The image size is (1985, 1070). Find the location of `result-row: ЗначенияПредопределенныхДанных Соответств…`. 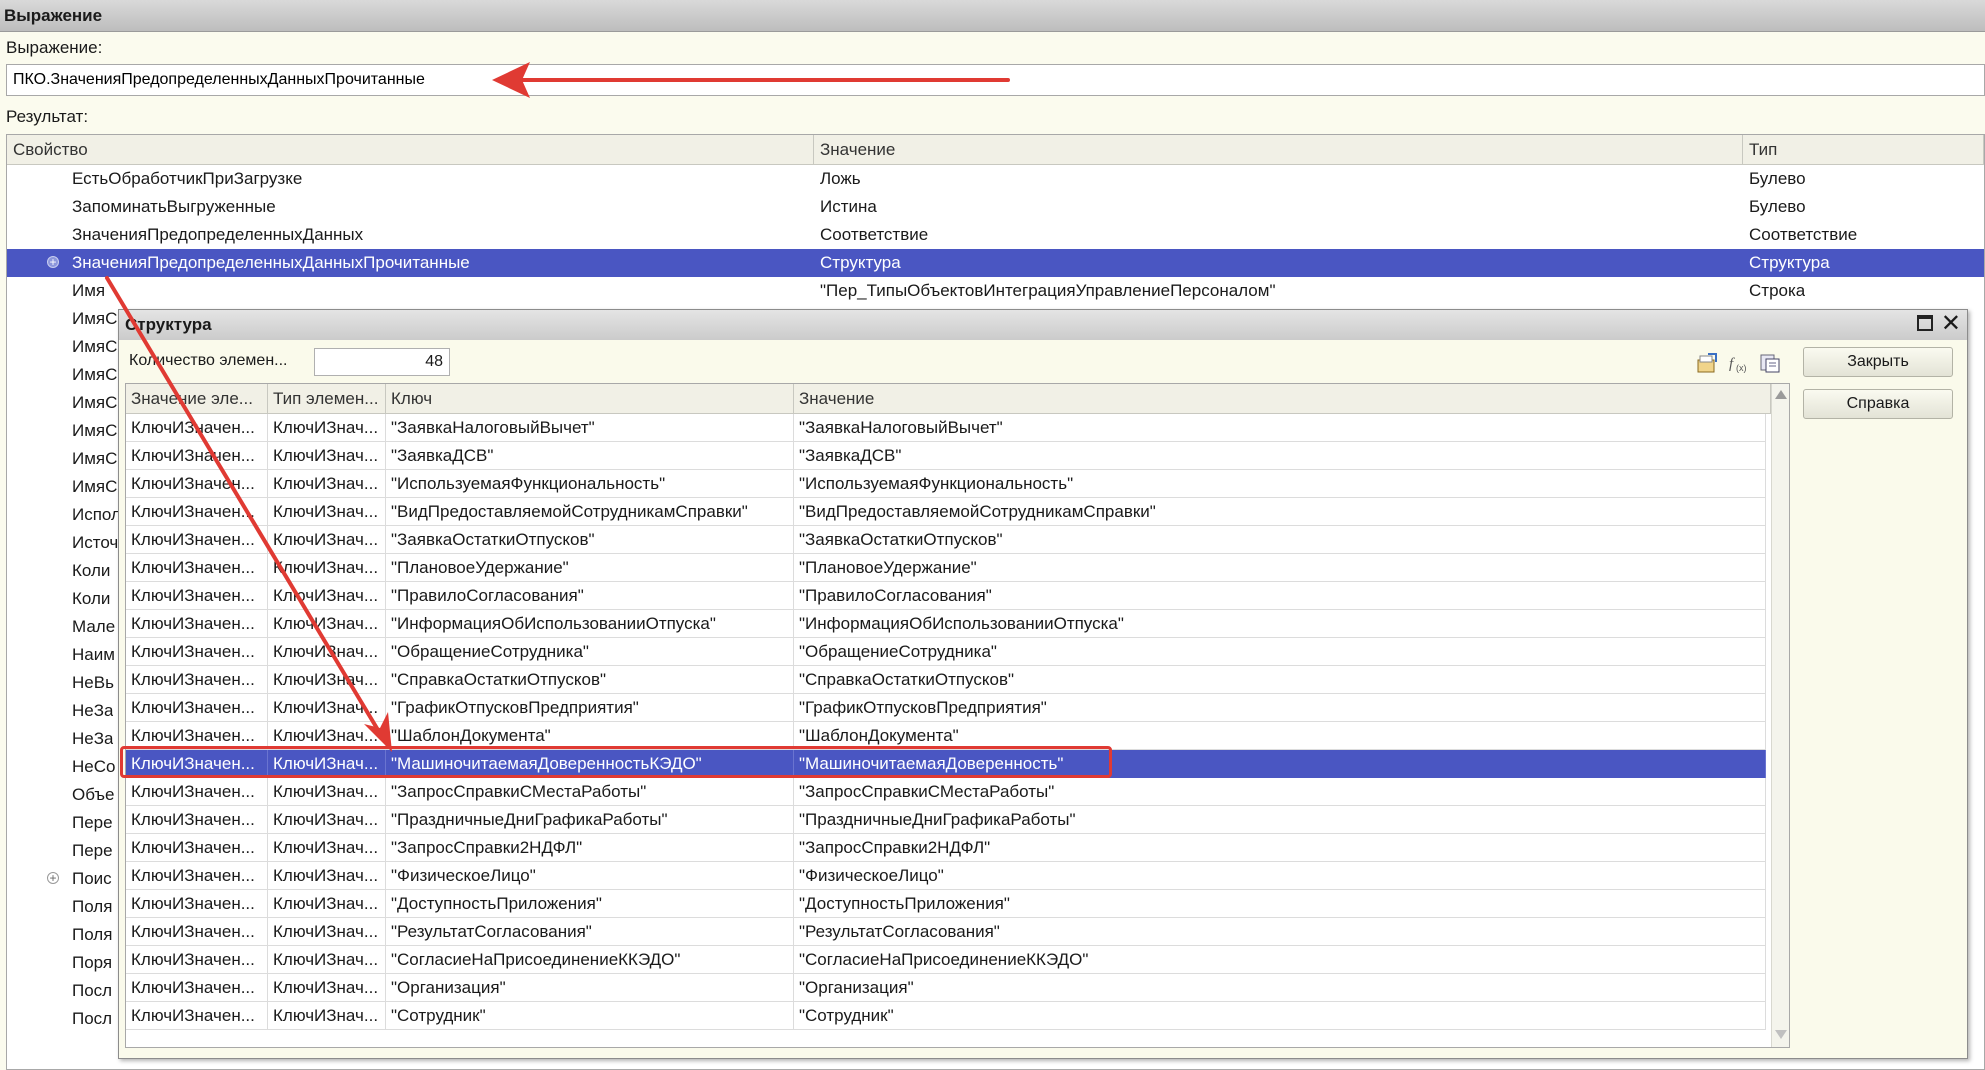

result-row: ЗначенияПредопределенныхДанных Соответств… is located at coordinates (995, 235).